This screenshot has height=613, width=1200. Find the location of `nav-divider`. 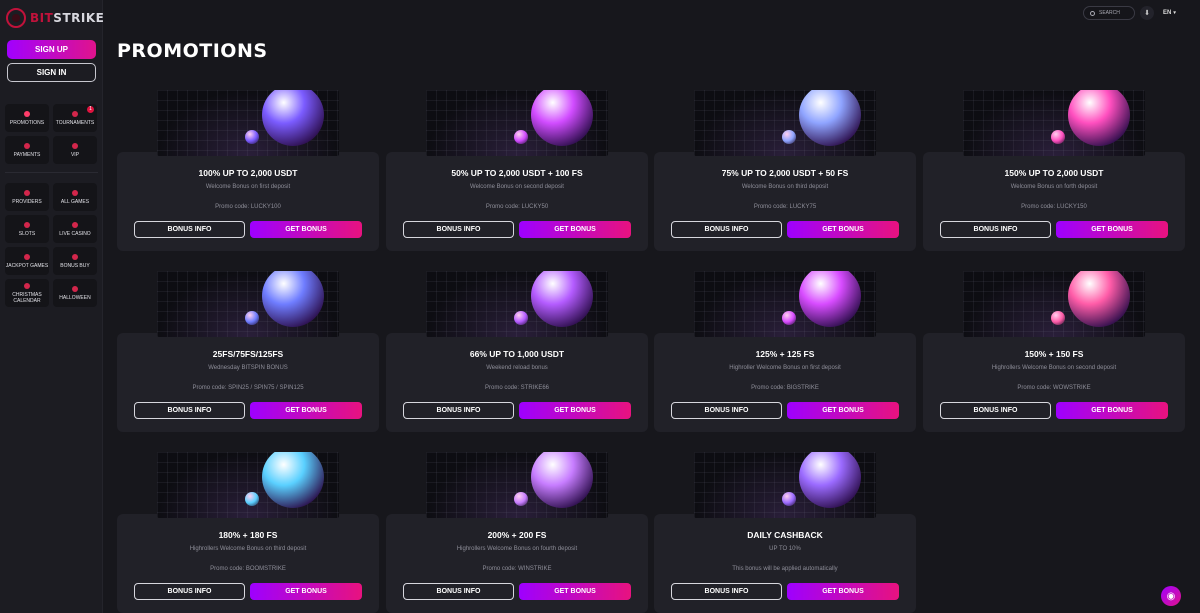

nav-divider is located at coordinates (51, 172).